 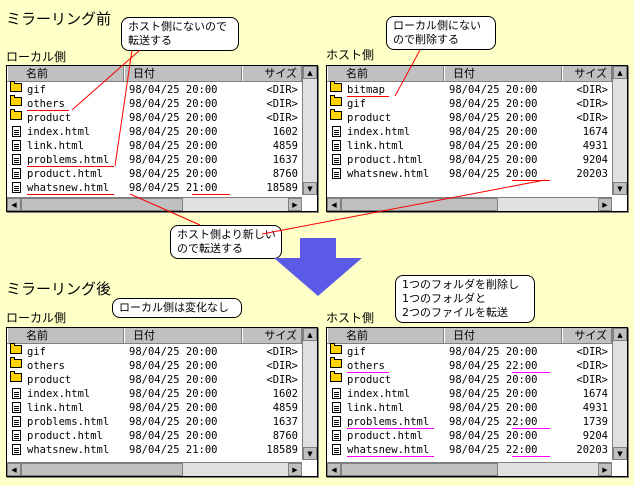 I want to click on row-name: problems.html, so click(x=68, y=422).